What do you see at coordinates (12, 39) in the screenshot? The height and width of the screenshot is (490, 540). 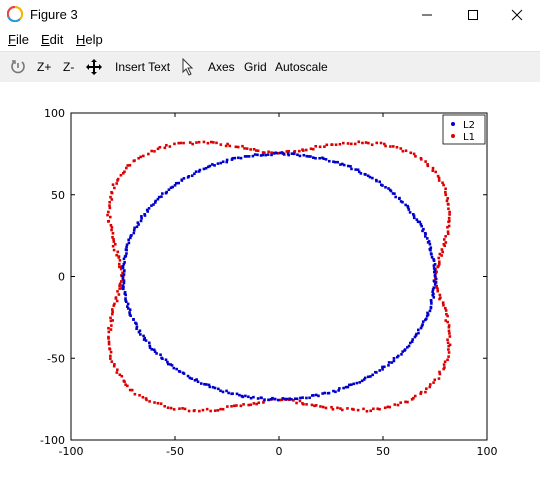 I see `menu-file-mnemonic: F` at bounding box center [12, 39].